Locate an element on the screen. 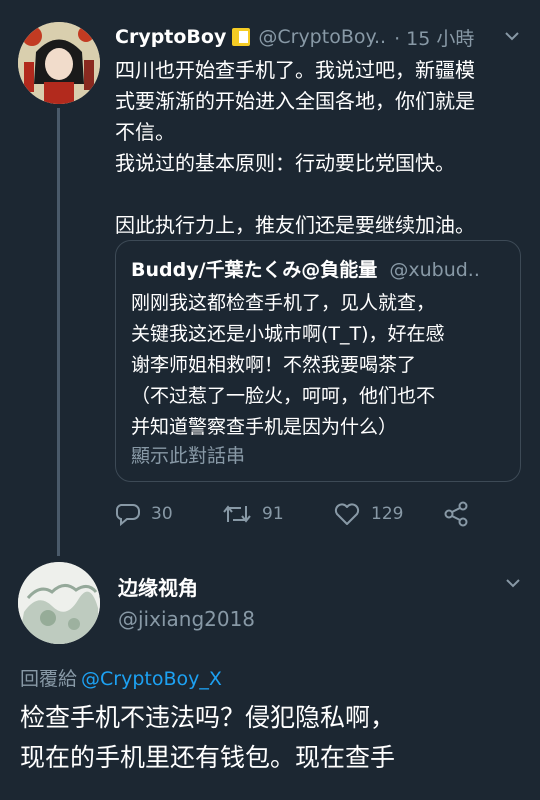  reply-count: 30 is located at coordinates (162, 514).